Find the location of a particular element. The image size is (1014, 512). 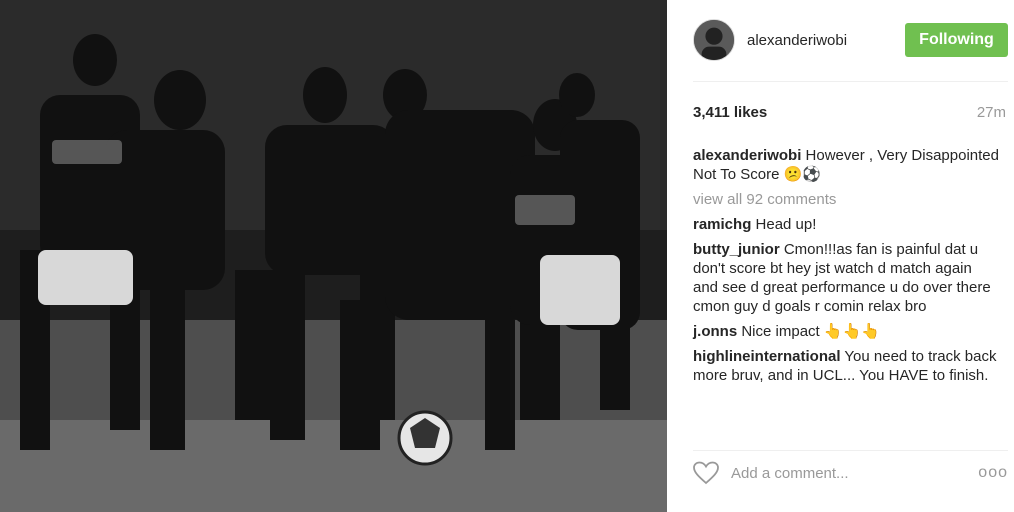

post-header: alexanderiwobi Following is located at coordinates (850, 40).